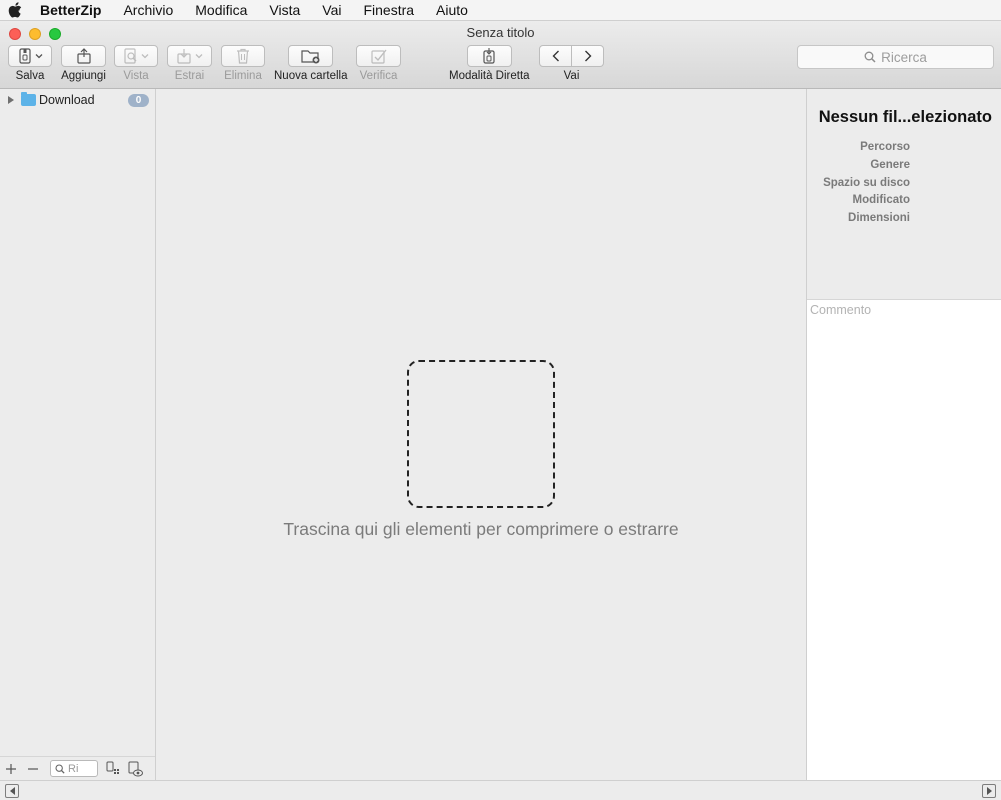 This screenshot has width=1001, height=800. Describe the element at coordinates (189, 76) in the screenshot. I see `estrai-label: Estrai` at that location.